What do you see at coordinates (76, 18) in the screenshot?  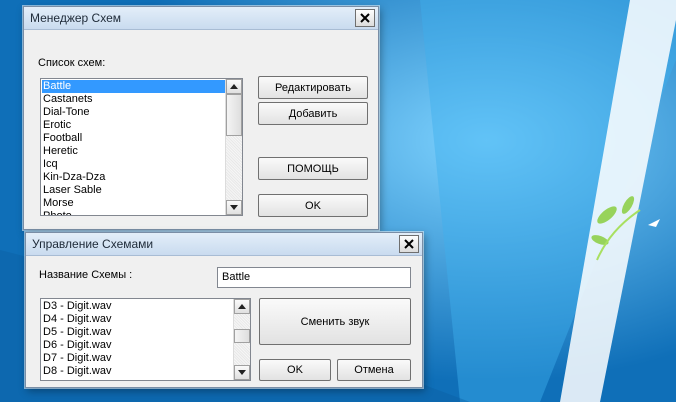 I see `scheme-manager-title: Менеджер Схем` at bounding box center [76, 18].